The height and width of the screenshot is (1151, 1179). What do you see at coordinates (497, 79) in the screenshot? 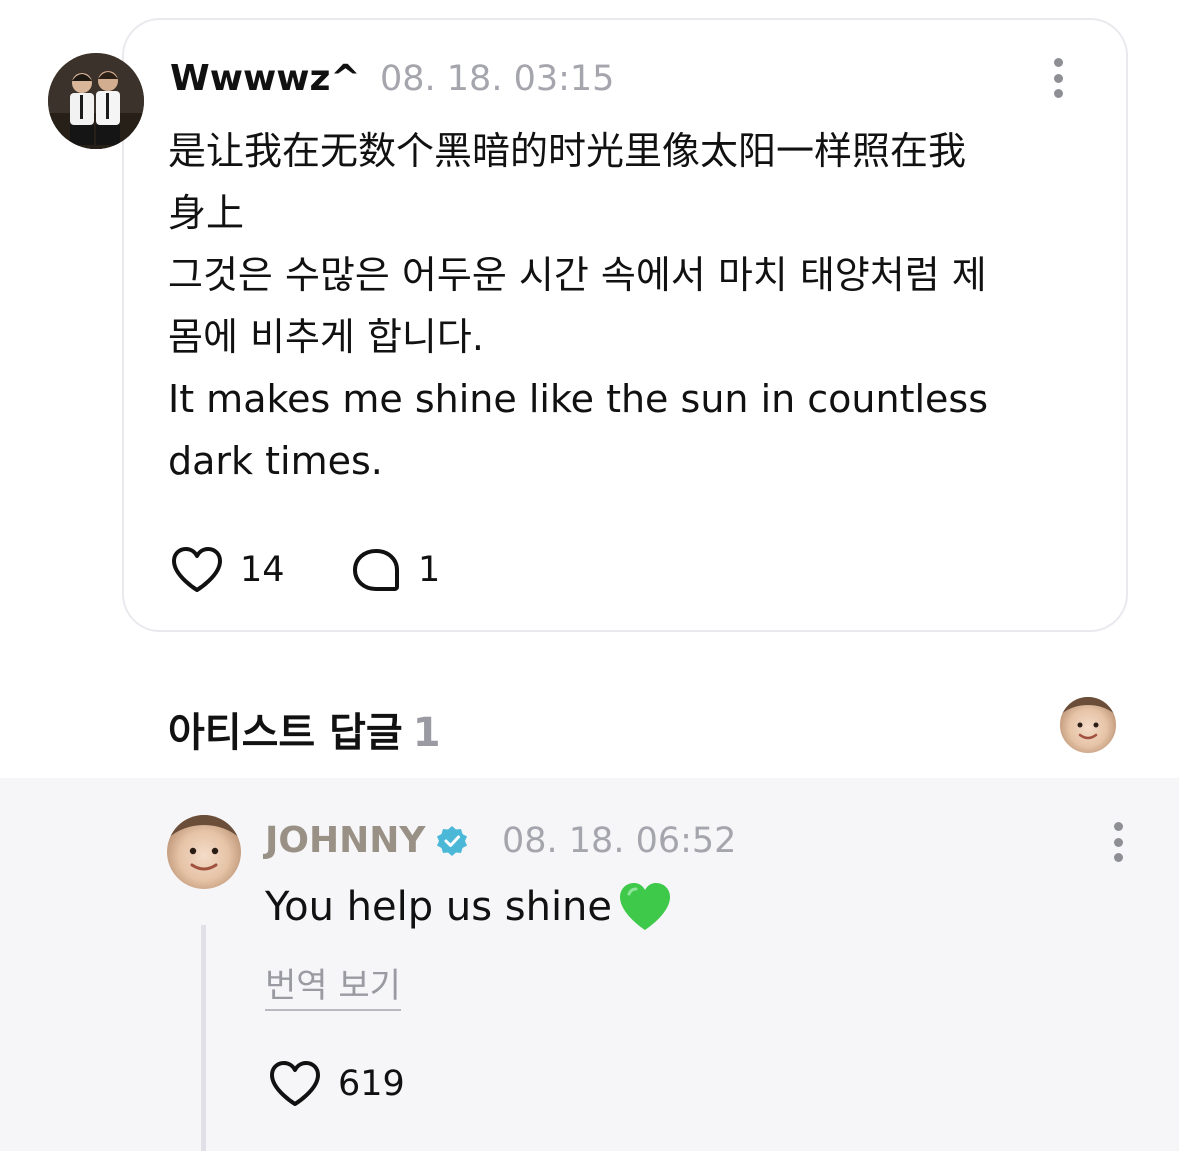
I see `comment-timestamp: 08. 18. 03:15` at bounding box center [497, 79].